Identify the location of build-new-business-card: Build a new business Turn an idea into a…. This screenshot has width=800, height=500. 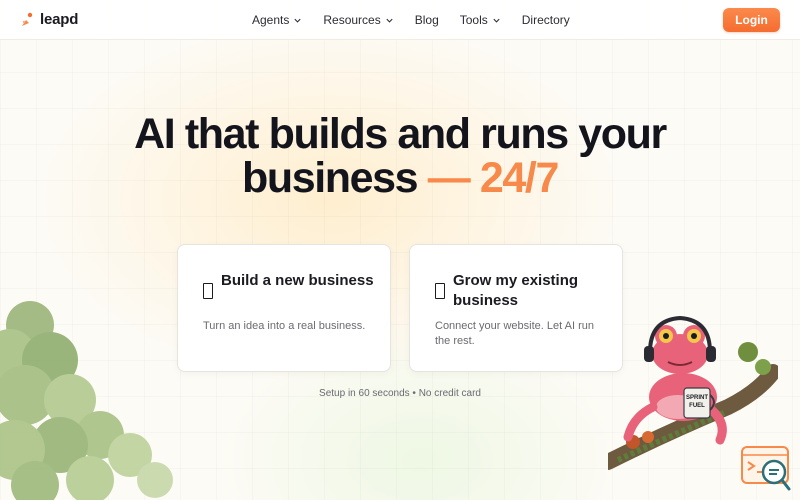
(284, 308).